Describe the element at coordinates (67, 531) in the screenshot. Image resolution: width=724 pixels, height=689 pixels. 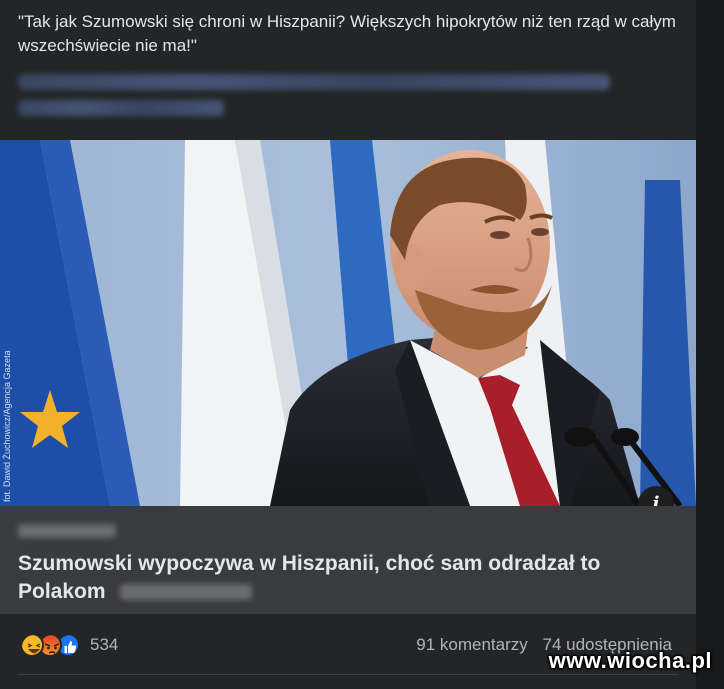
I see `blurred-link-domain` at that location.